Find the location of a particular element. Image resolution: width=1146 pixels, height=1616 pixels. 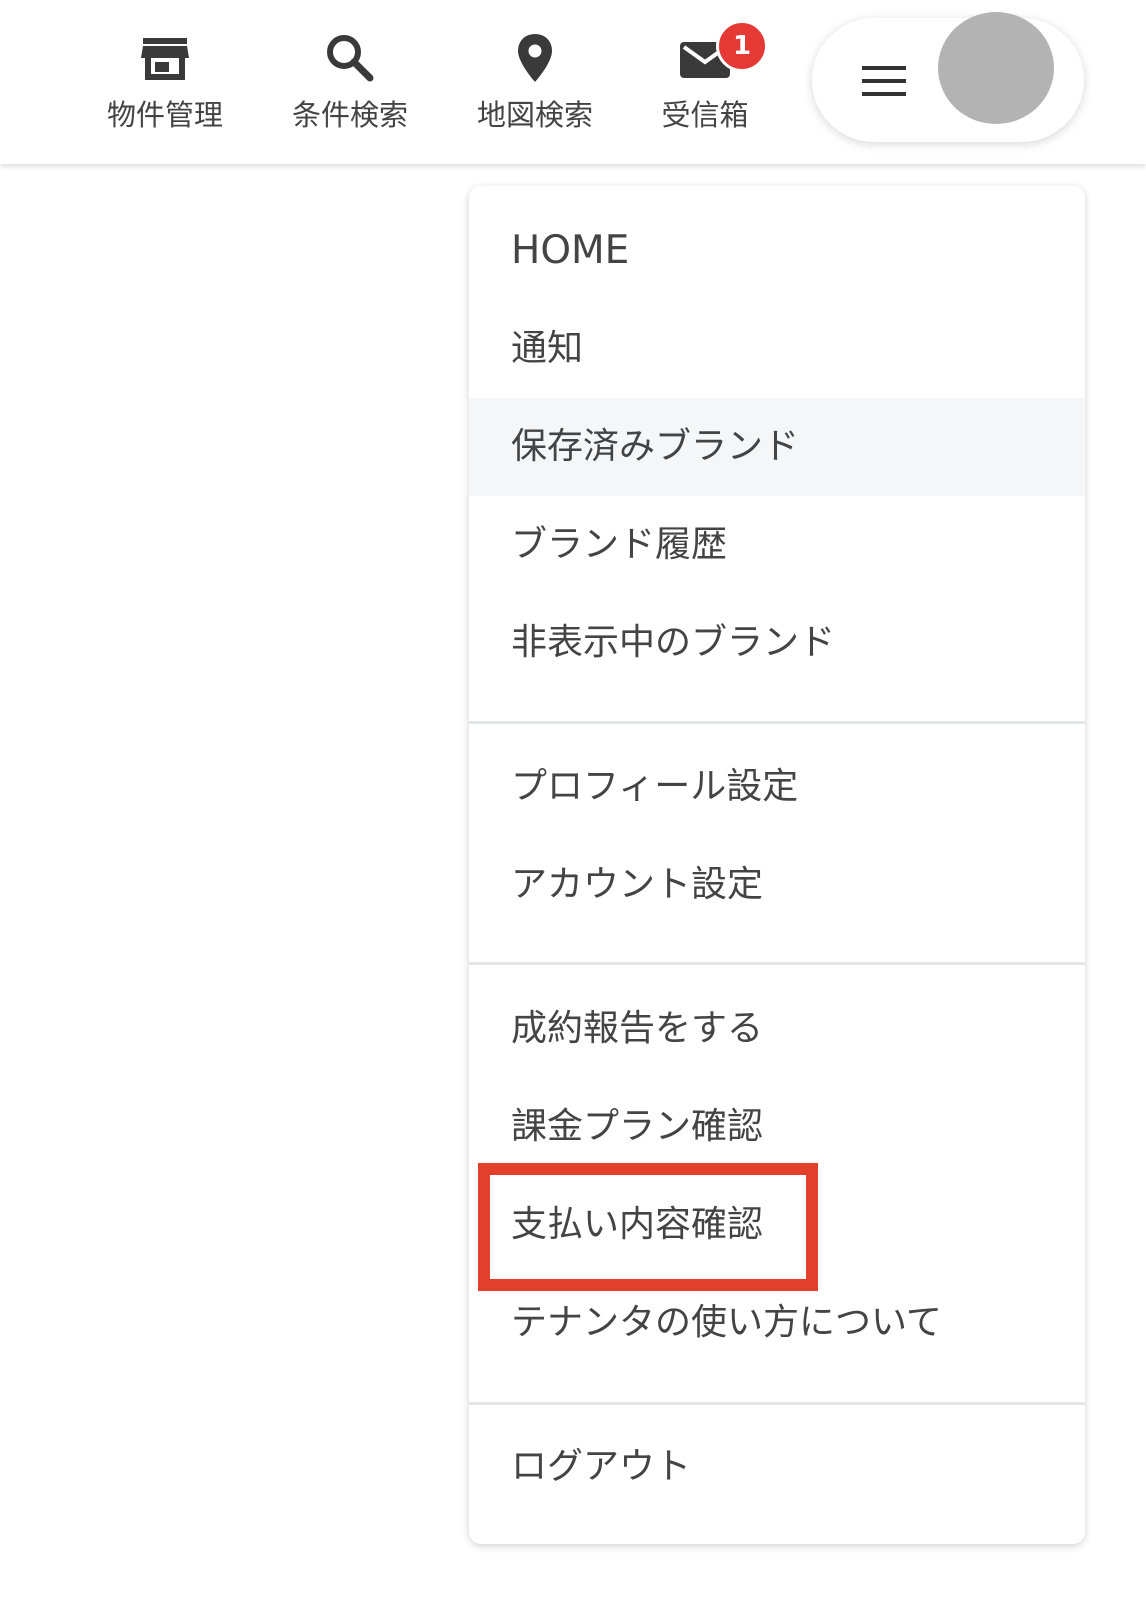

nav-item-property-management: 物件管理 is located at coordinates (165, 85).